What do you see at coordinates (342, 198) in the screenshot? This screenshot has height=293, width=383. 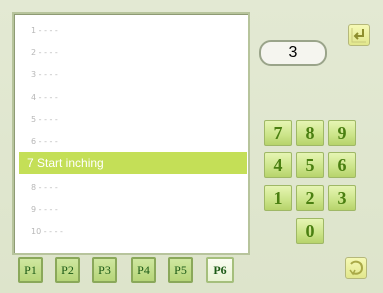 I see `key-3: 3` at bounding box center [342, 198].